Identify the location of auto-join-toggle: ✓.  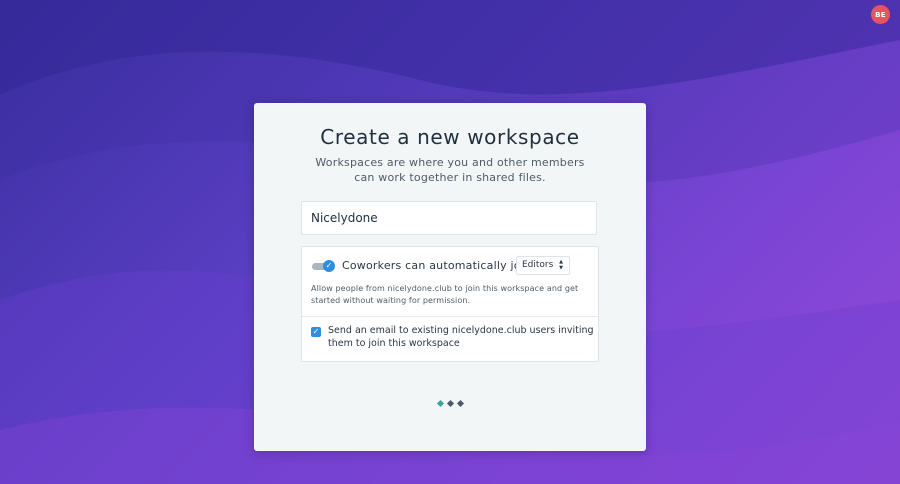
(323, 266).